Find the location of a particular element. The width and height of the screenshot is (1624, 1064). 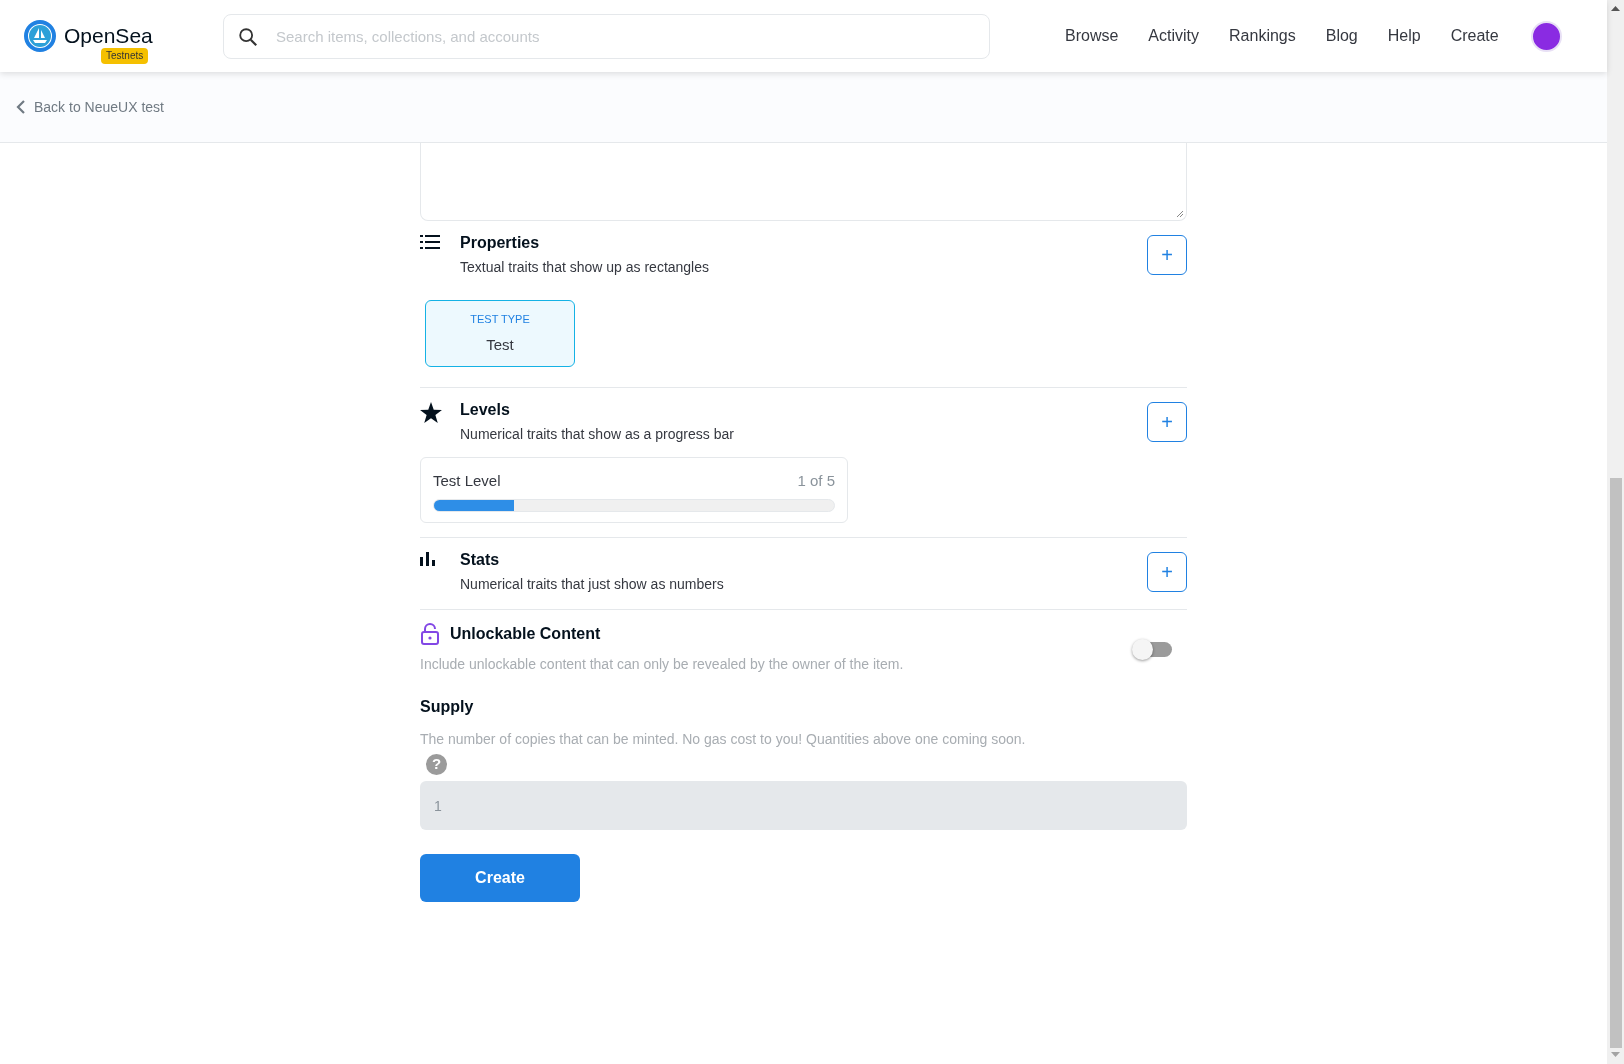

testnets-badge: Testnets is located at coordinates (125, 56).